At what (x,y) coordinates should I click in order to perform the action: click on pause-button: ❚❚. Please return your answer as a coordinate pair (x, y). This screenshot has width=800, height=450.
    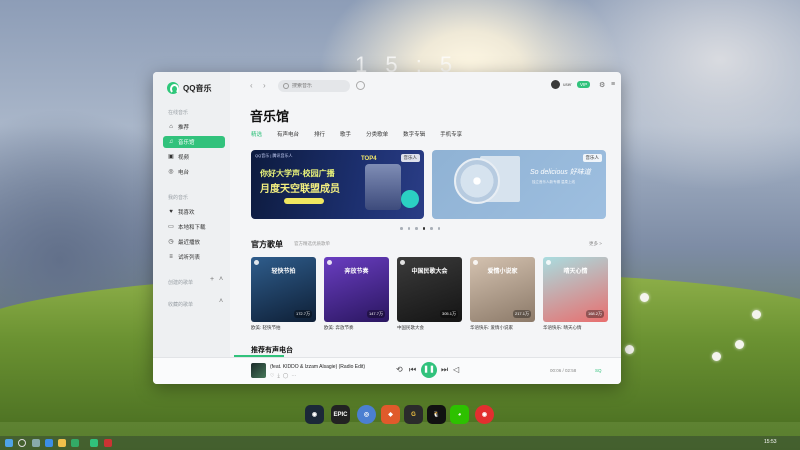
    Looking at the image, I should click on (429, 370).